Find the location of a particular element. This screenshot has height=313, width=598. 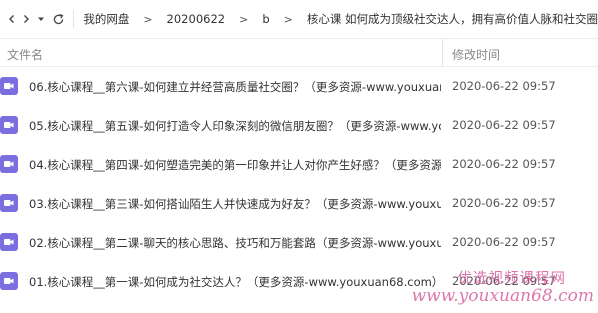

chevron-left-icon is located at coordinates (11, 19).